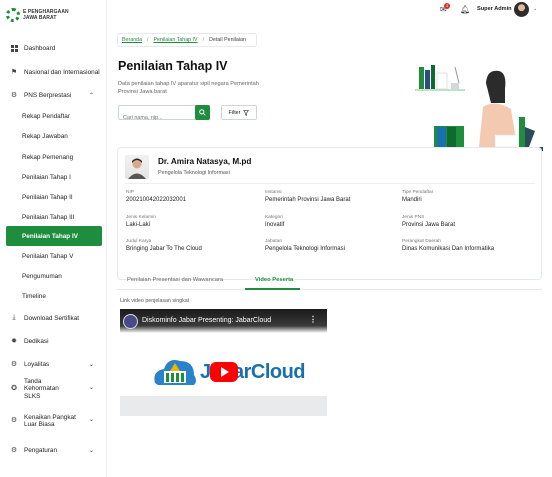 Image resolution: width=552 pixels, height=477 pixels. I want to click on user-name: Super Admin, so click(494, 9).